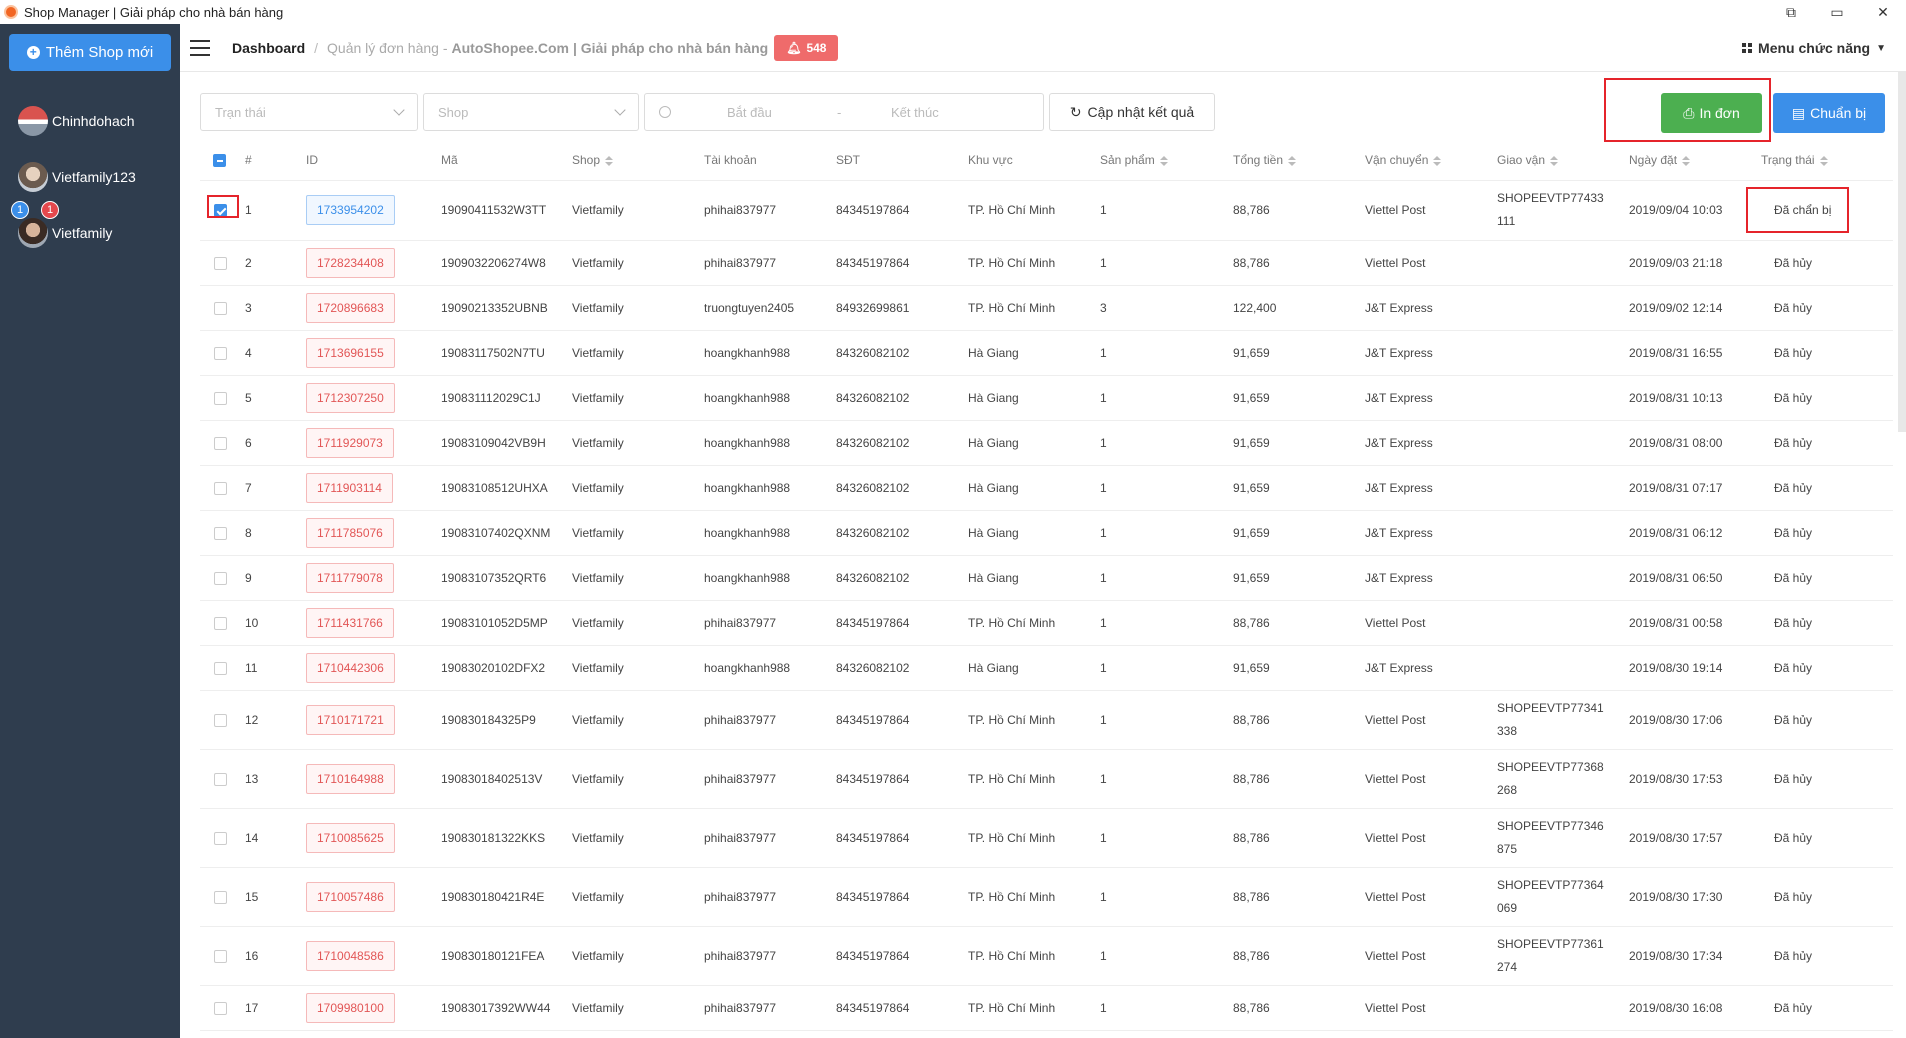 The image size is (1906, 1038). Describe the element at coordinates (77, 177) in the screenshot. I see `sidebar-shop-vietfamily123: Vietfamily123` at that location.